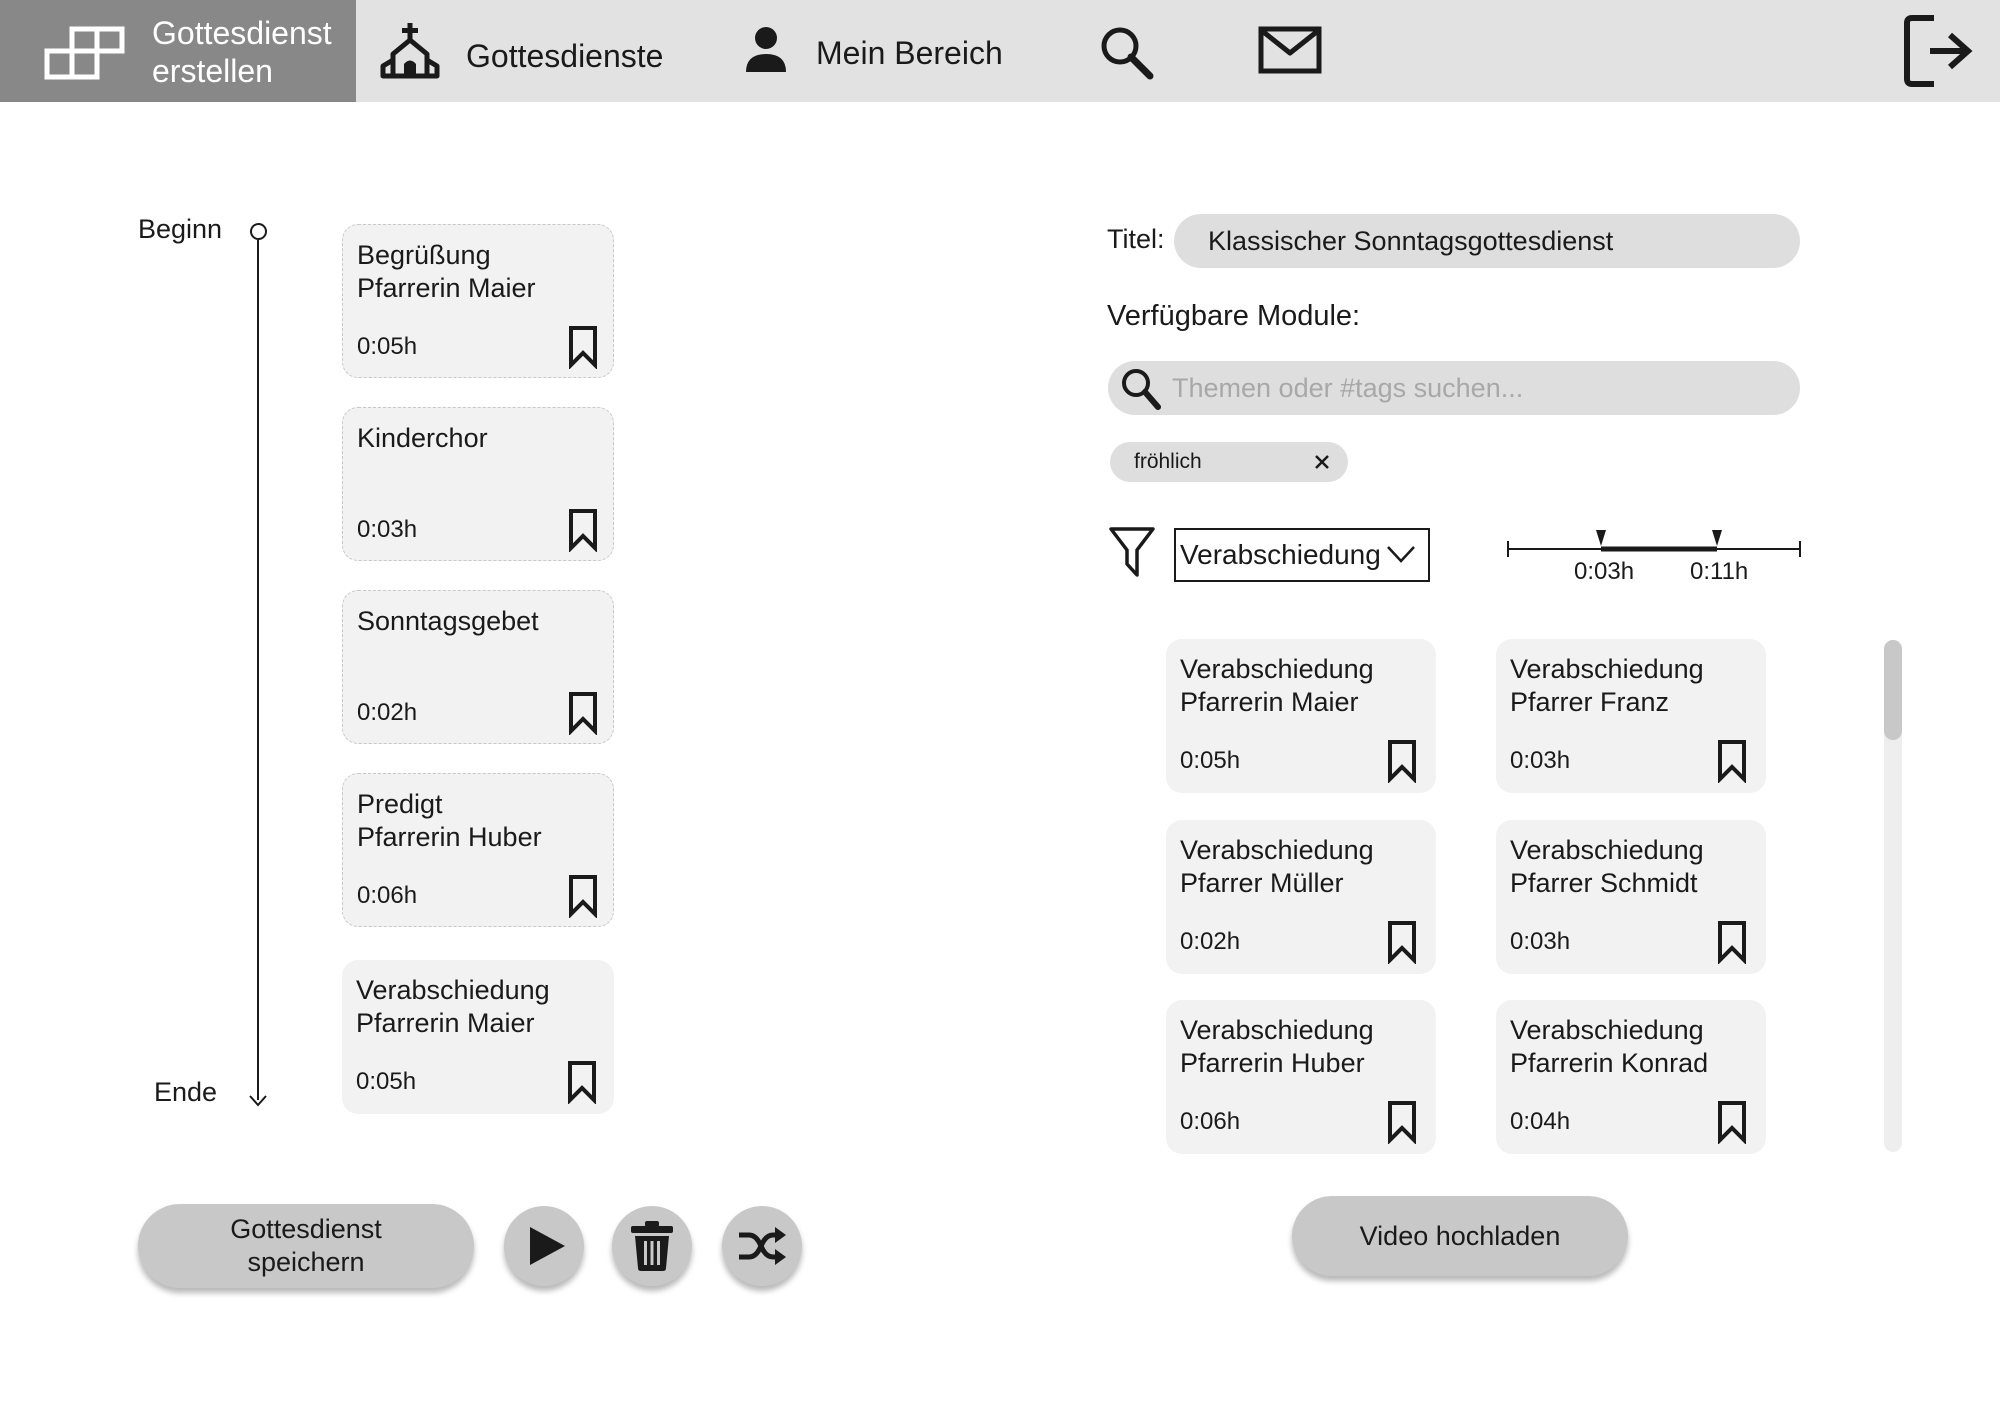  I want to click on timeline-module-card: Begrüßung Pfarrerin Maier 0:05h, so click(478, 301).